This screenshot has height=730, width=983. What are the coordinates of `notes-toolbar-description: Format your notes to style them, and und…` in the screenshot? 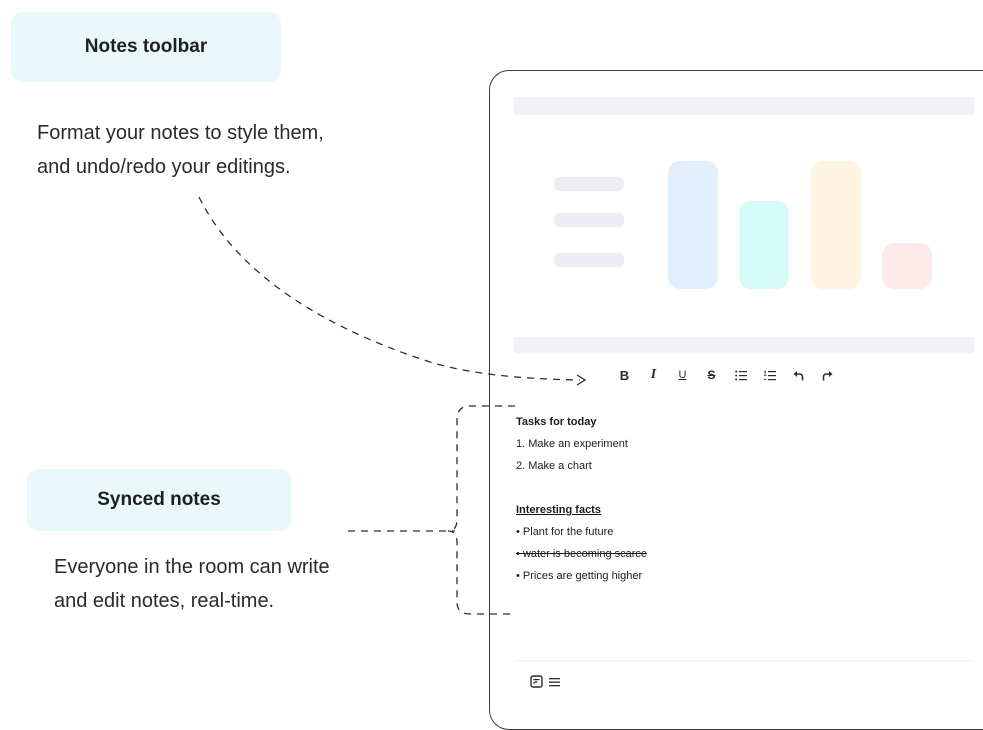 It's located at (180, 150).